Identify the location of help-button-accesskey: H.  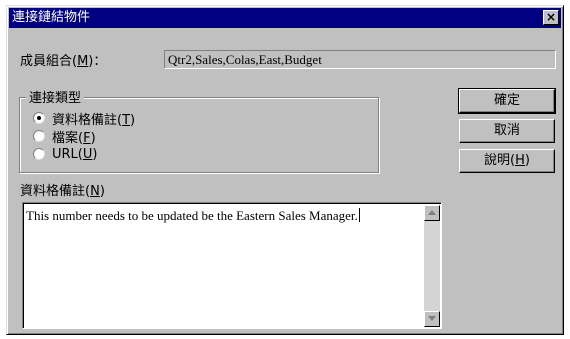
(520, 160).